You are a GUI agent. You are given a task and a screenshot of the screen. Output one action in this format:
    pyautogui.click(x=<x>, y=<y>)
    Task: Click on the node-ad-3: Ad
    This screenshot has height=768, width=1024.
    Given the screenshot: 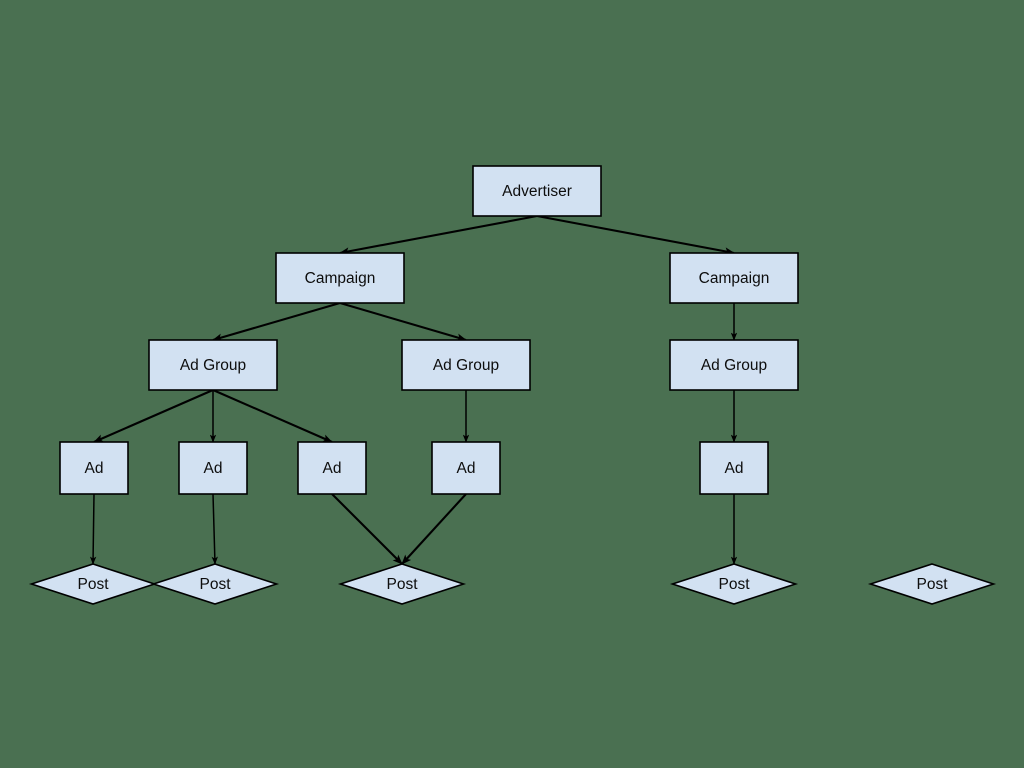 What is the action you would take?
    pyautogui.click(x=332, y=468)
    